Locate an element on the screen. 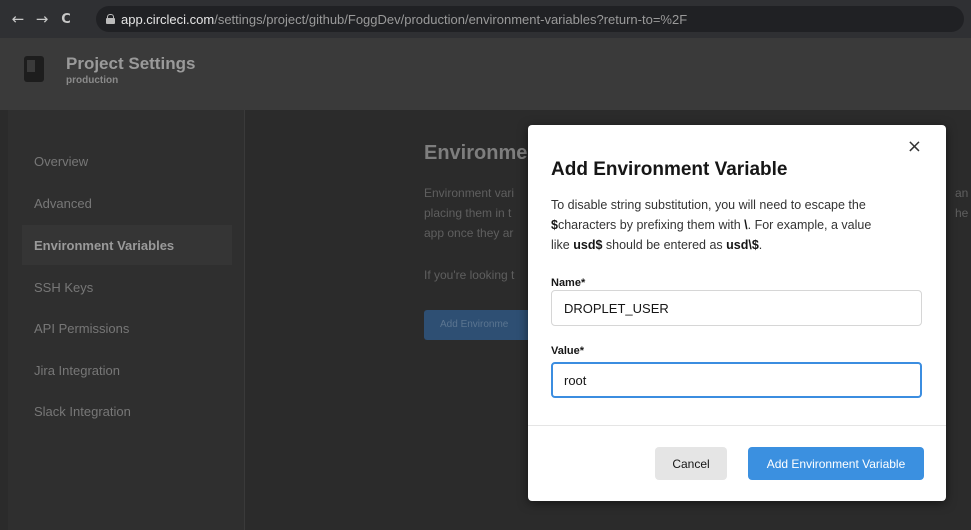 Image resolution: width=971 pixels, height=530 pixels. section-text-line: placing them in t is located at coordinates (468, 213).